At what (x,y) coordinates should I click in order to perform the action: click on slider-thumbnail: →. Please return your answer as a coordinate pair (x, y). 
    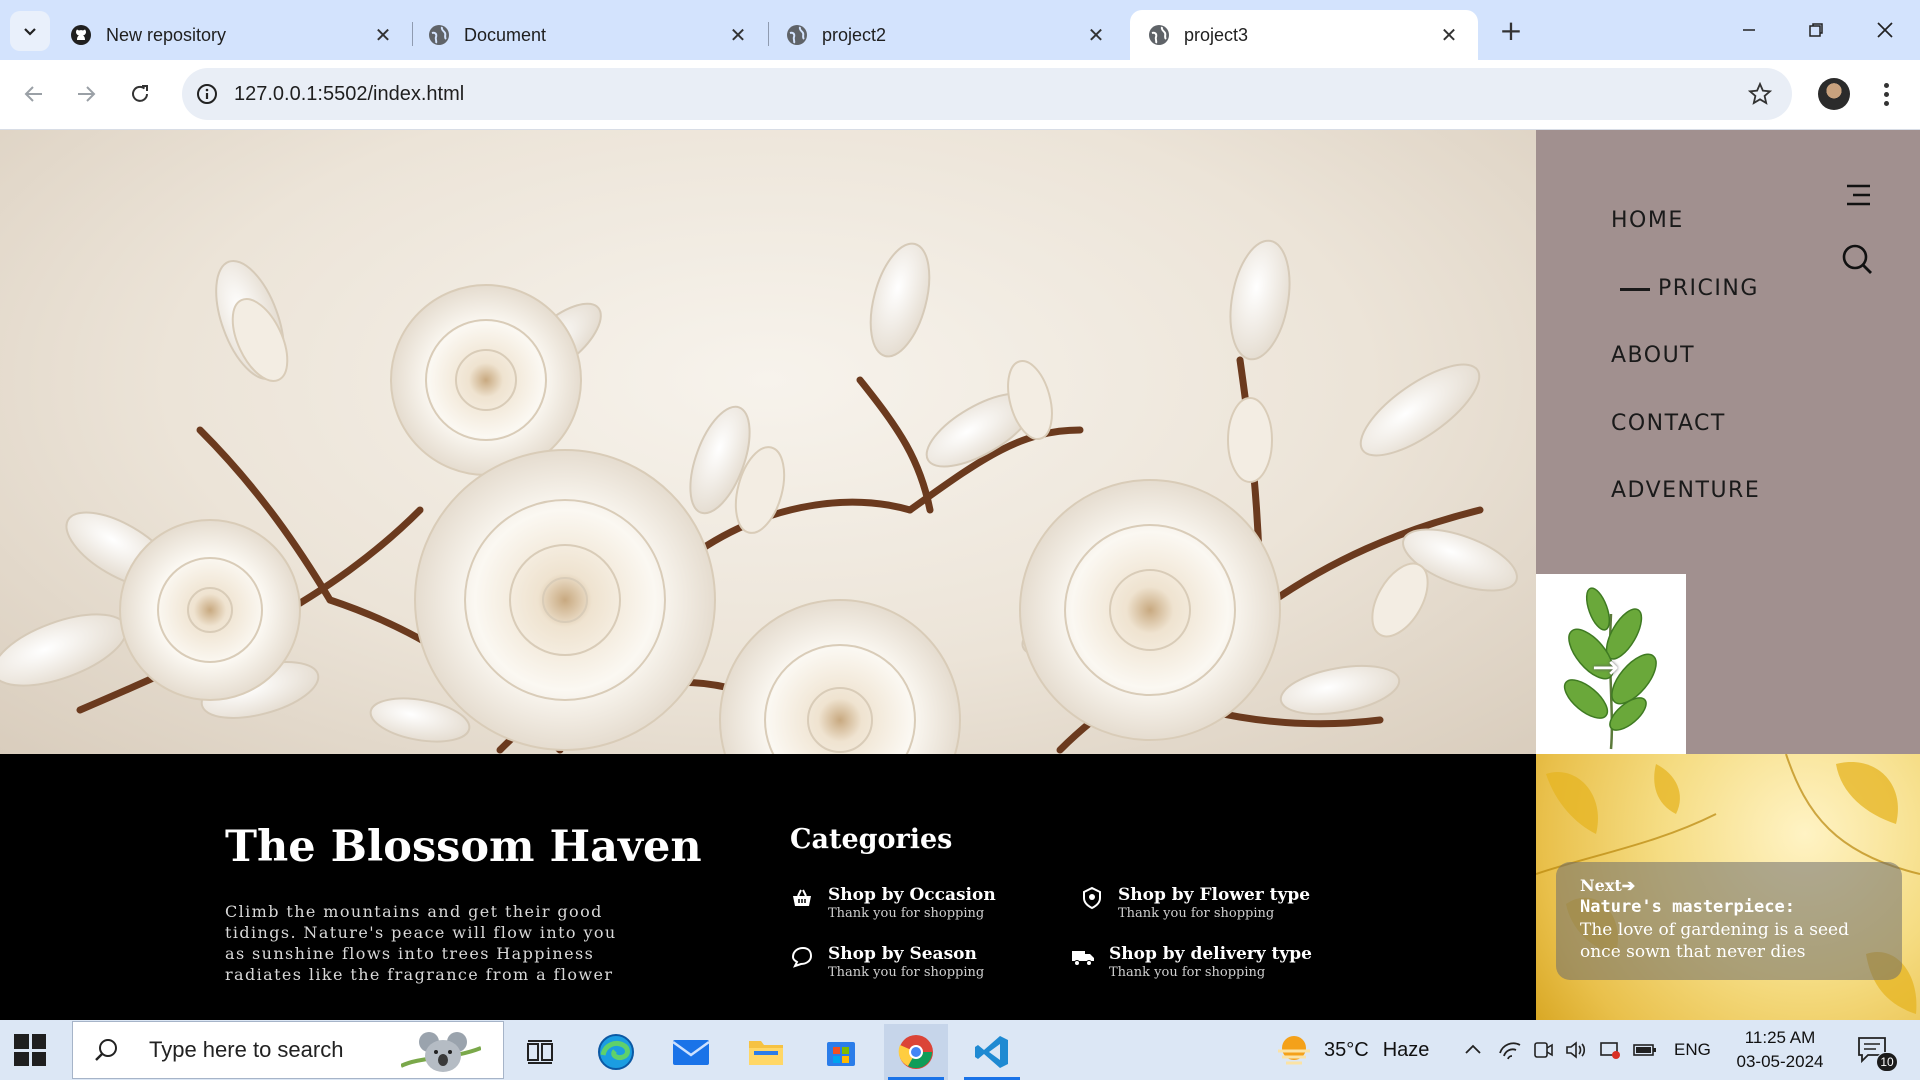
    Looking at the image, I should click on (1611, 664).